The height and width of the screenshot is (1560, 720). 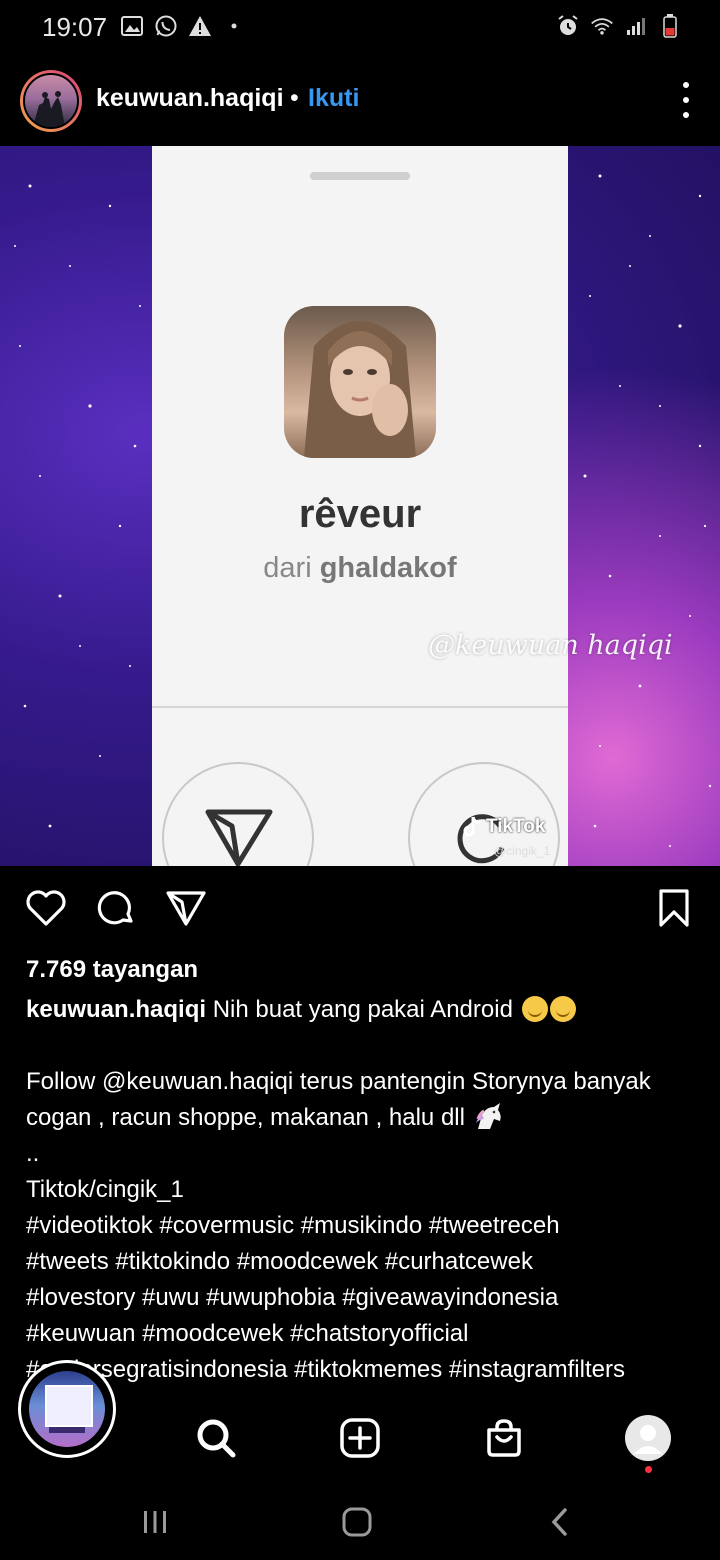 I want to click on caption-hashtags: #keuwuan #moodcewek #chatstoryofficial, so click(x=366, y=1334).